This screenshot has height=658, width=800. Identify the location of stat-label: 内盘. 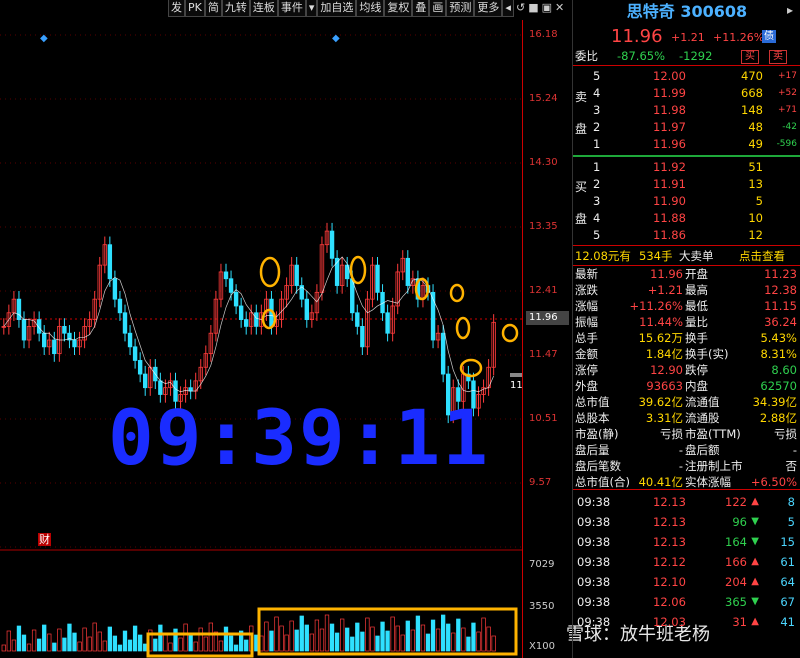
(696, 386).